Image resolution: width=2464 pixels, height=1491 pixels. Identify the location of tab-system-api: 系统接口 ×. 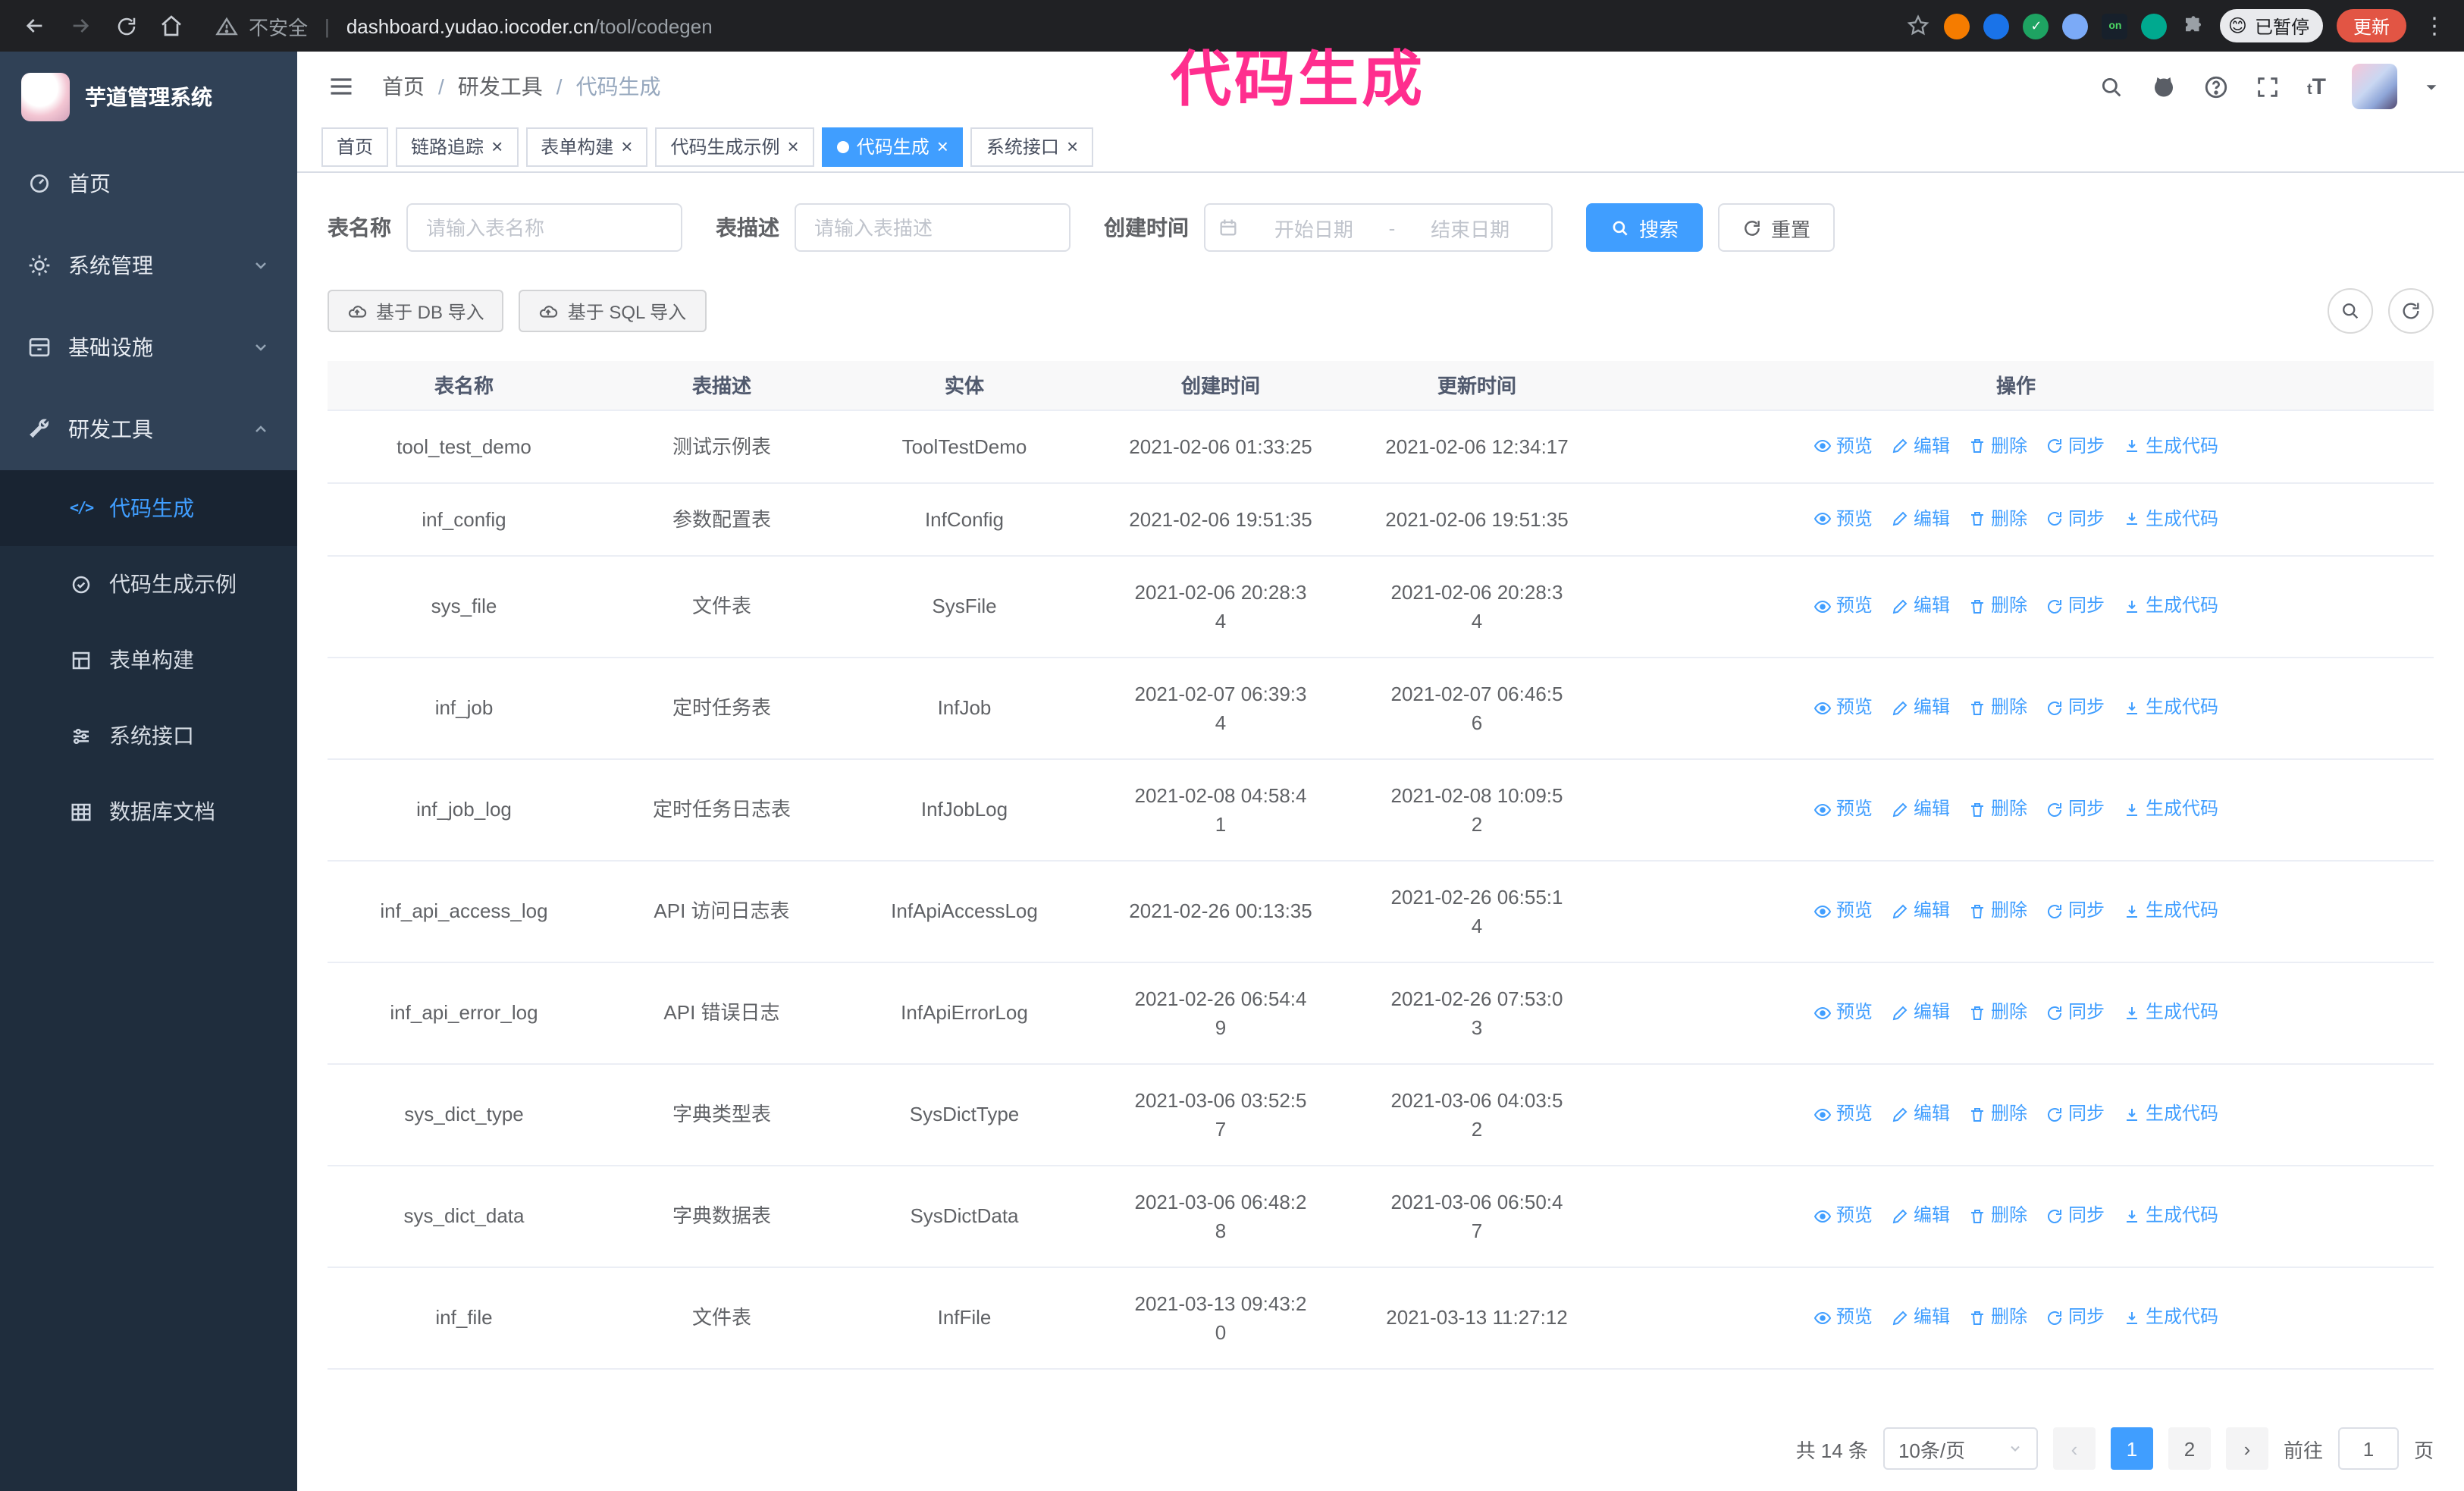
(1032, 146).